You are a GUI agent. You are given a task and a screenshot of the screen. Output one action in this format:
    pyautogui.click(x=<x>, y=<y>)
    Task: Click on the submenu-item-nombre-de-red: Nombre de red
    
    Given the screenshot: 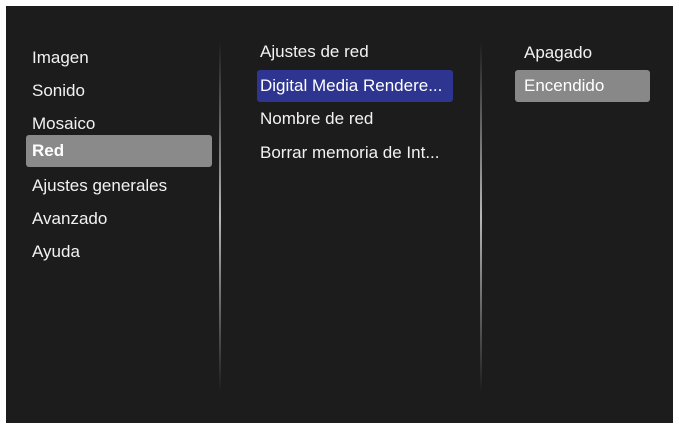 What is the action you would take?
    pyautogui.click(x=355, y=119)
    